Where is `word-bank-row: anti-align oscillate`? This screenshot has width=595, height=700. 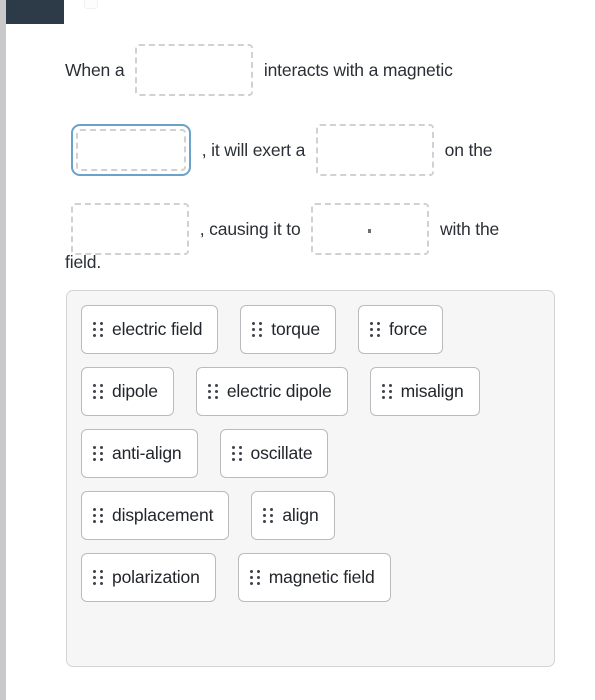 word-bank-row: anti-align oscillate is located at coordinates (310, 453).